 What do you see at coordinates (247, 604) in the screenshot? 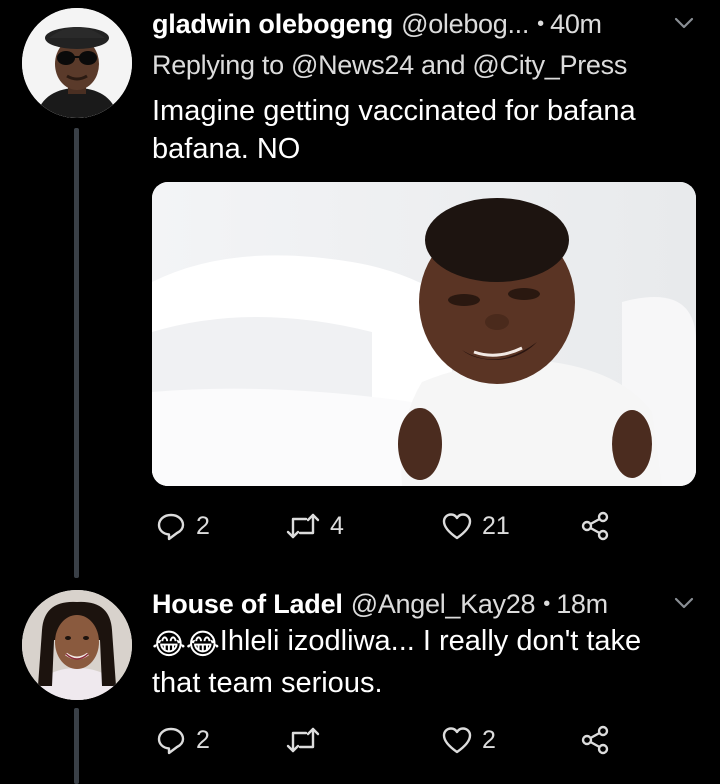
I see `display-name: House of Ladel` at bounding box center [247, 604].